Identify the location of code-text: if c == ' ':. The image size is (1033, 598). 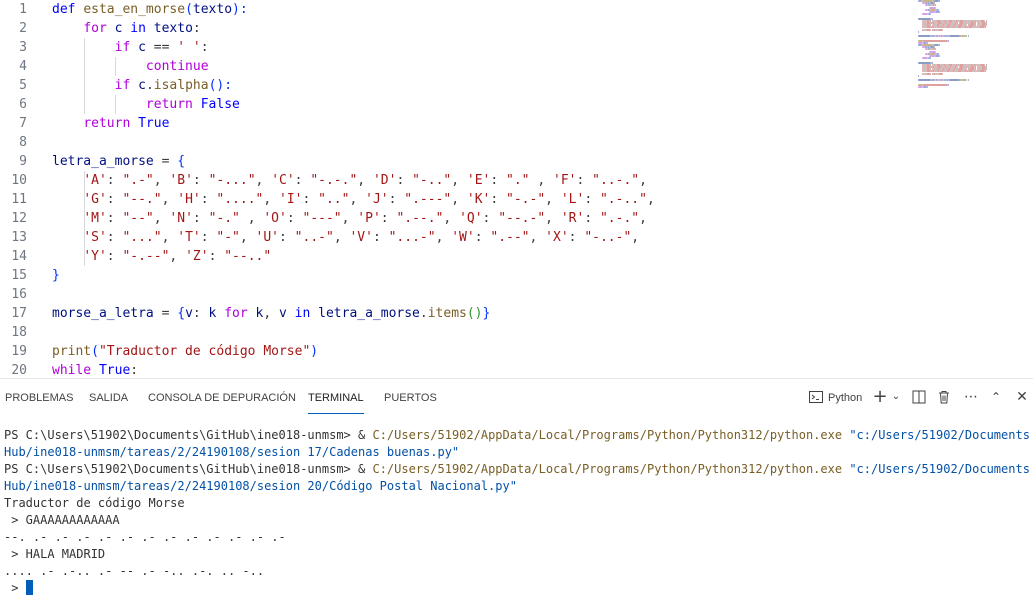
(130, 47).